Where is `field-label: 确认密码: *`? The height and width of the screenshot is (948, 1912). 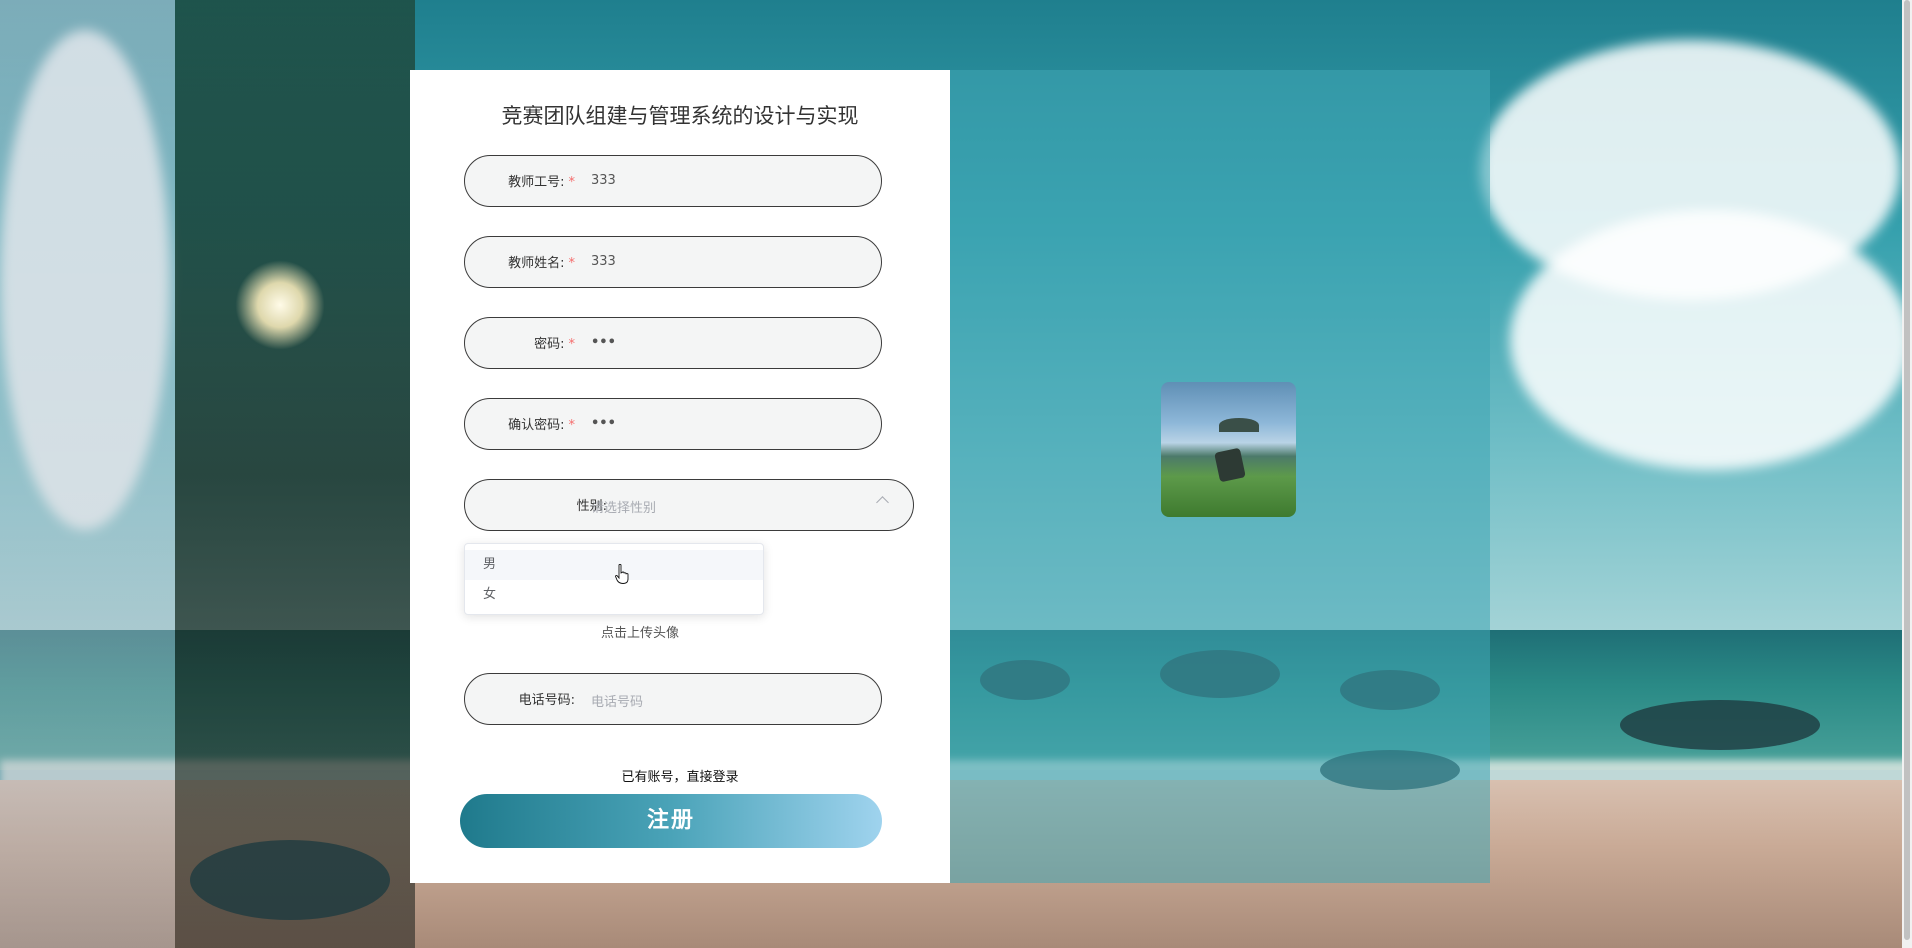
field-label: 确认密码: * is located at coordinates (541, 425).